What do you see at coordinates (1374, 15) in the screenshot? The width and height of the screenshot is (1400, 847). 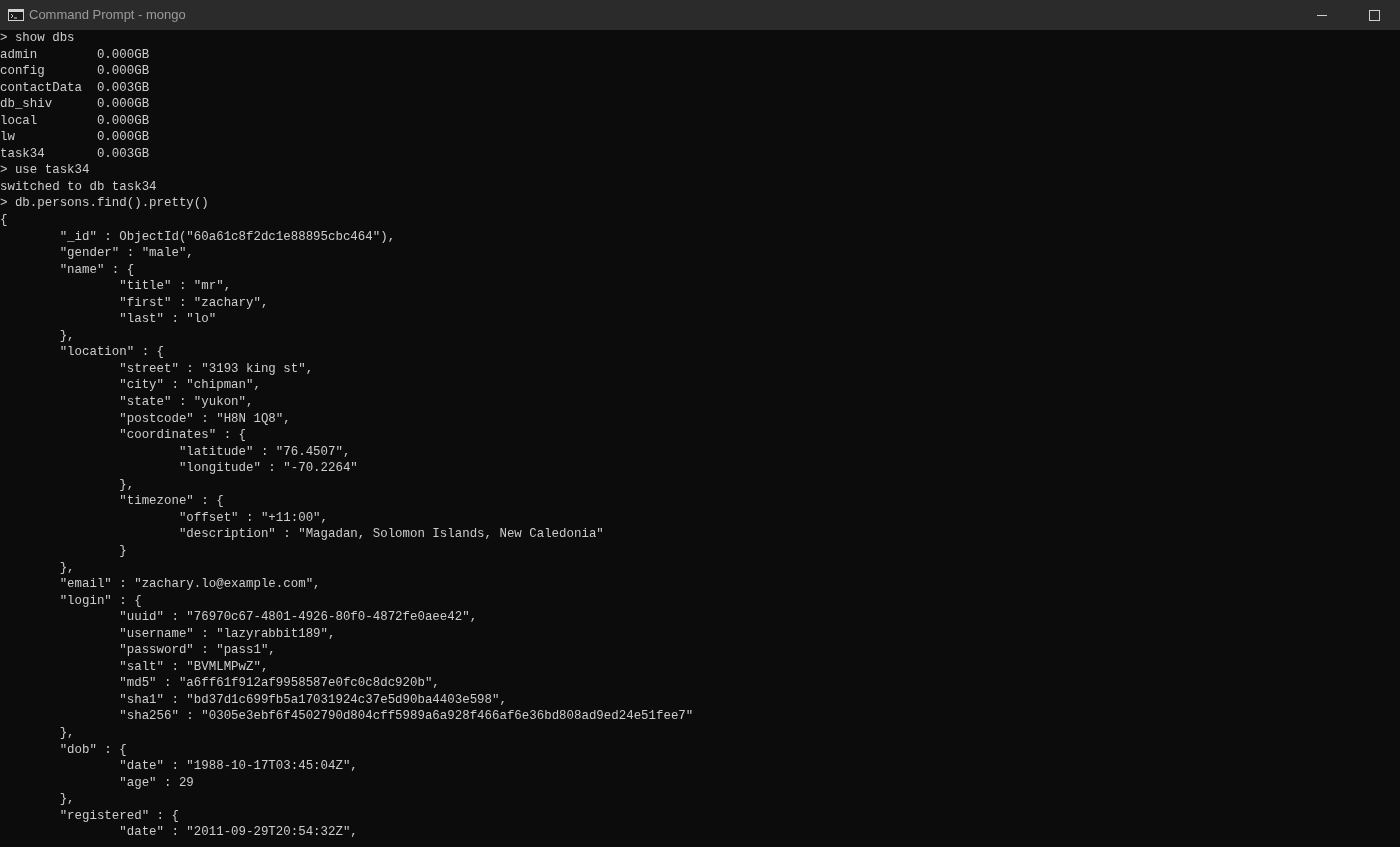 I see `maximize-icon` at bounding box center [1374, 15].